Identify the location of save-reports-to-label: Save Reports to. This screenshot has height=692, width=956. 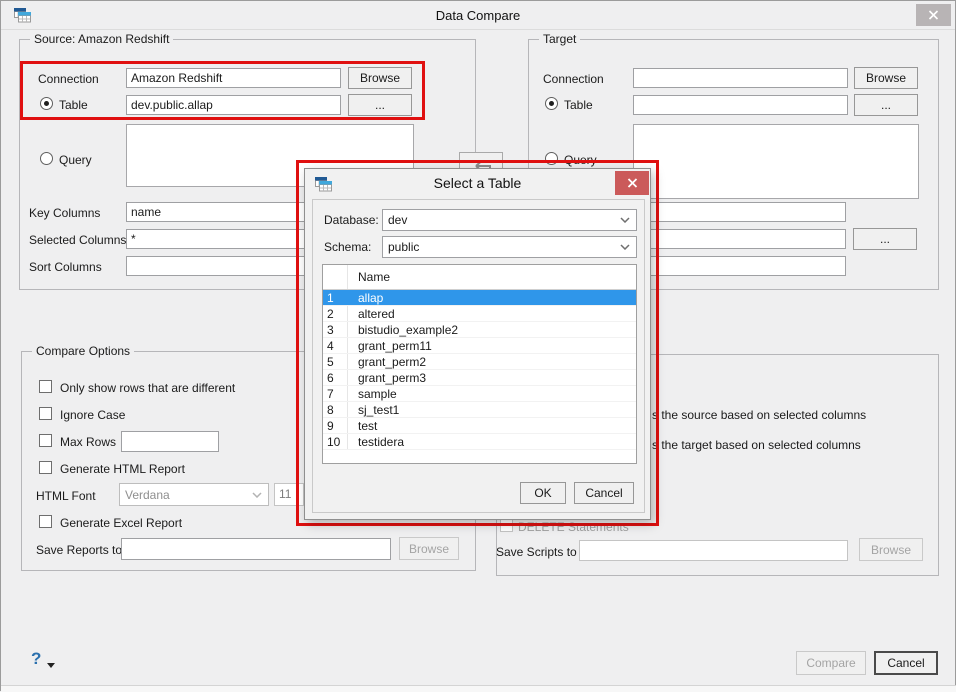
(79, 550).